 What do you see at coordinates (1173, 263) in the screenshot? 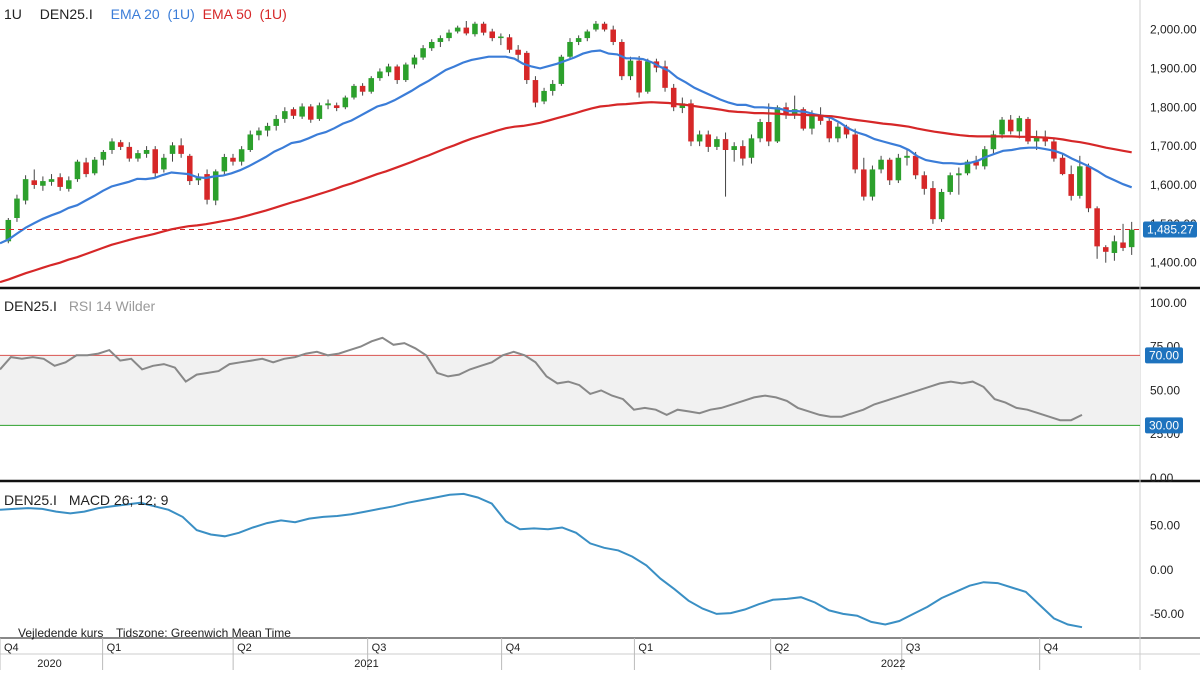
I see `price-tick-label: 1,400.00` at bounding box center [1173, 263].